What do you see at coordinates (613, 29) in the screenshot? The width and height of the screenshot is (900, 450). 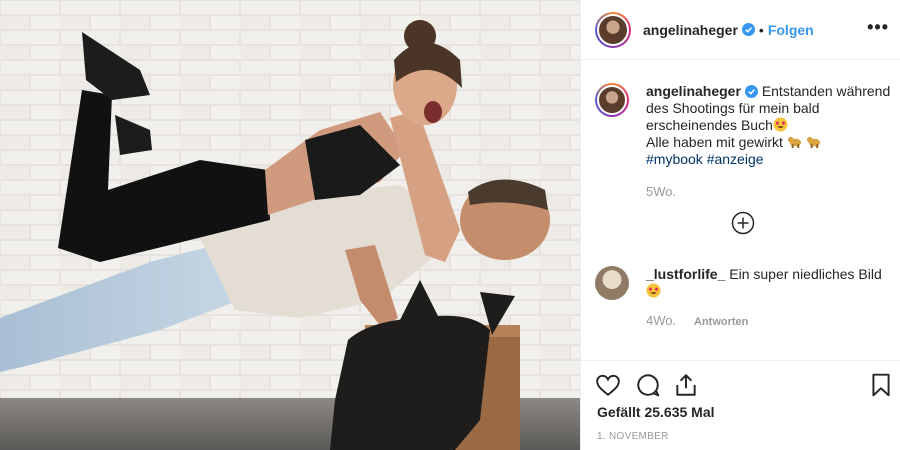 I see `author-avatar` at bounding box center [613, 29].